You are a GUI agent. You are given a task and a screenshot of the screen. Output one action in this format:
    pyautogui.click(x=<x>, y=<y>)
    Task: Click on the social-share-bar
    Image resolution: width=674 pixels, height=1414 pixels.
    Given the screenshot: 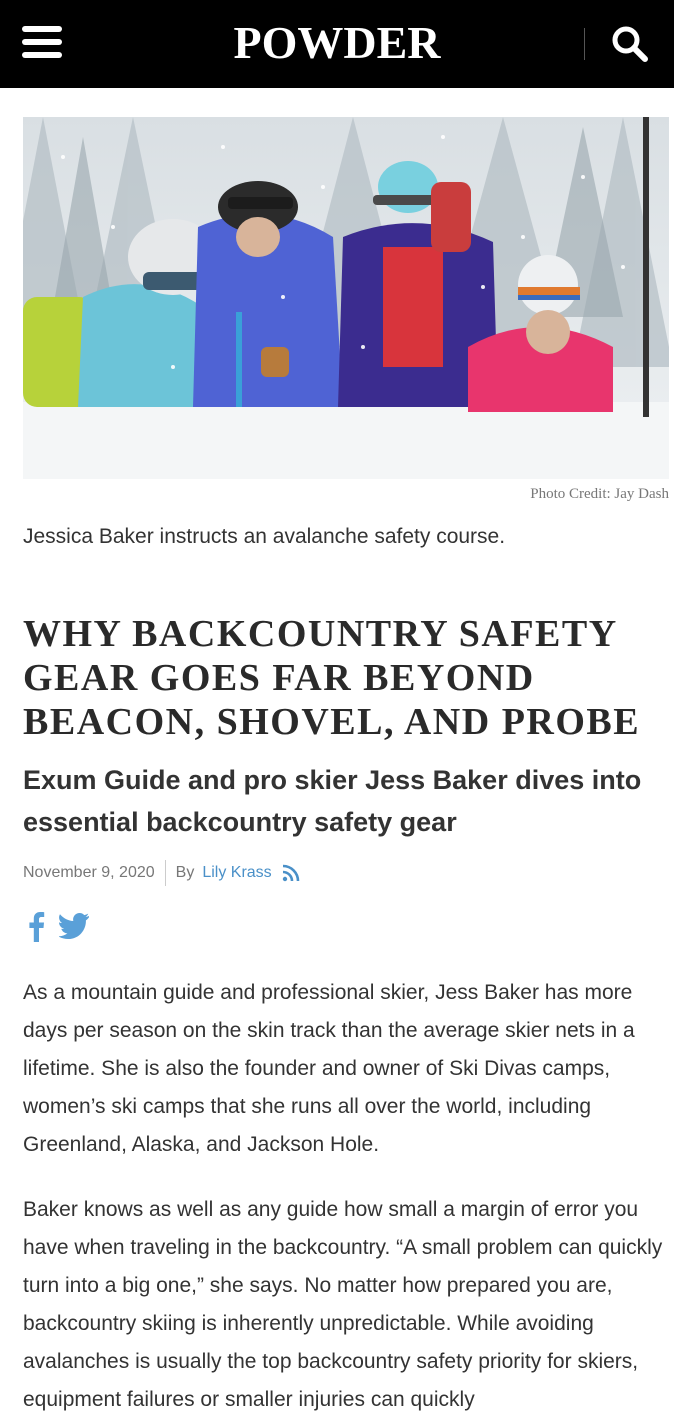 What is the action you would take?
    pyautogui.click(x=58, y=926)
    